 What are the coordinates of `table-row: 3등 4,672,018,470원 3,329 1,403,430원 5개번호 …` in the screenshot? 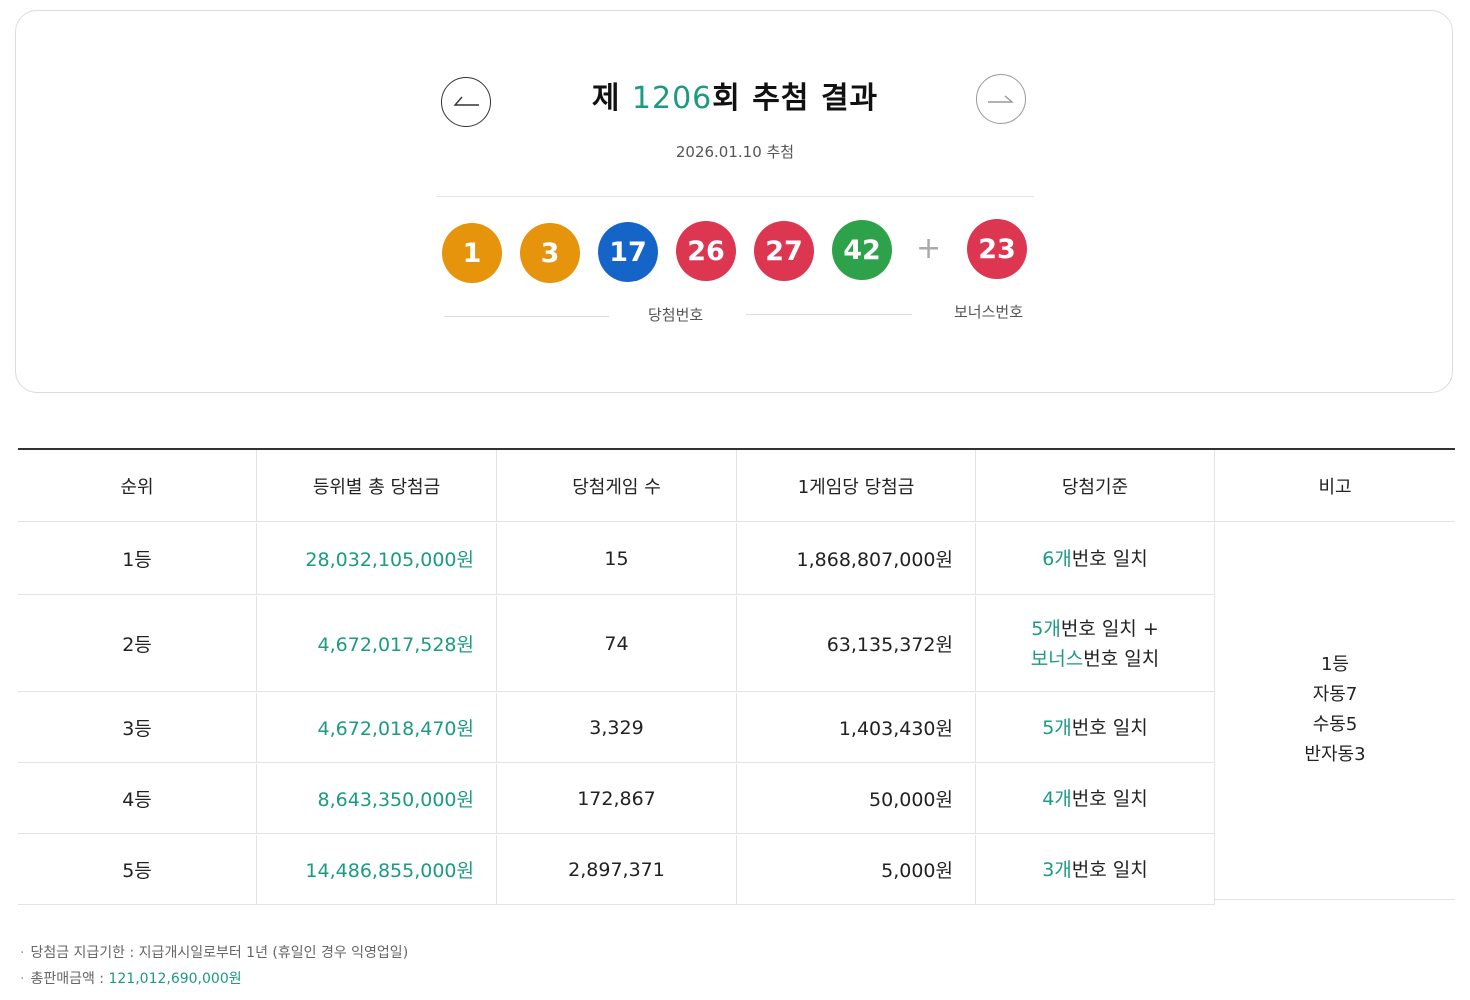 It's located at (616, 728).